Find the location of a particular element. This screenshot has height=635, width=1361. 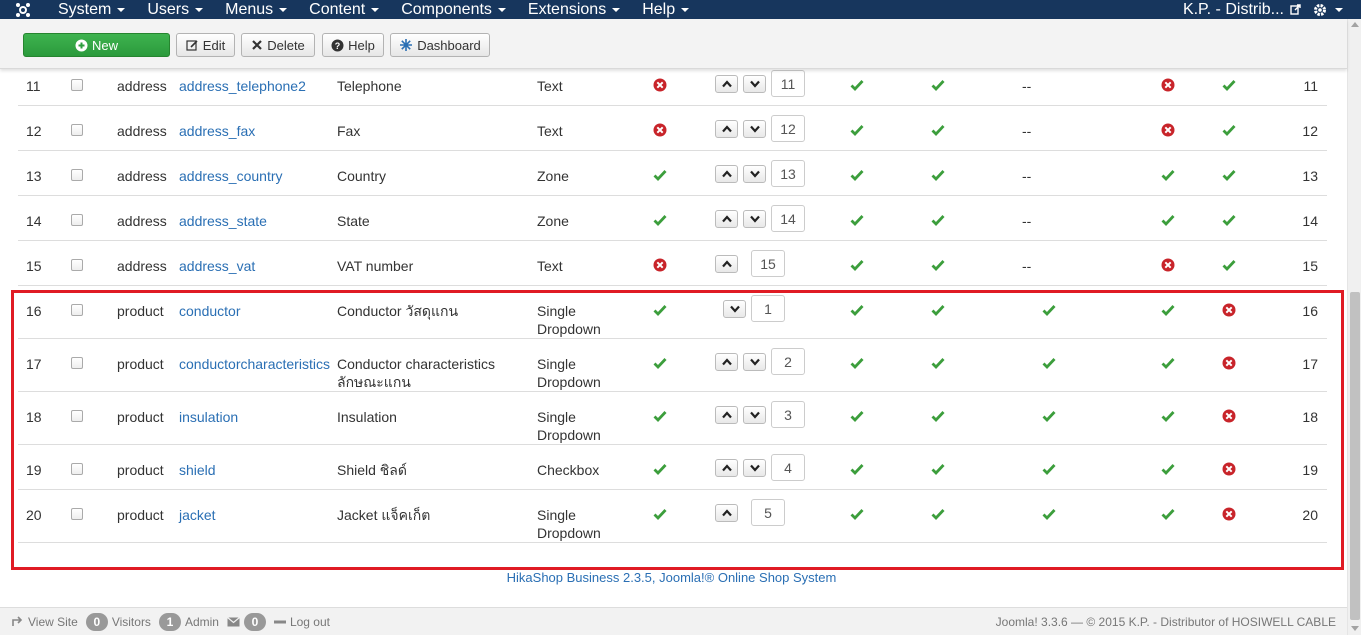

ordering-input: 1 is located at coordinates (768, 308).